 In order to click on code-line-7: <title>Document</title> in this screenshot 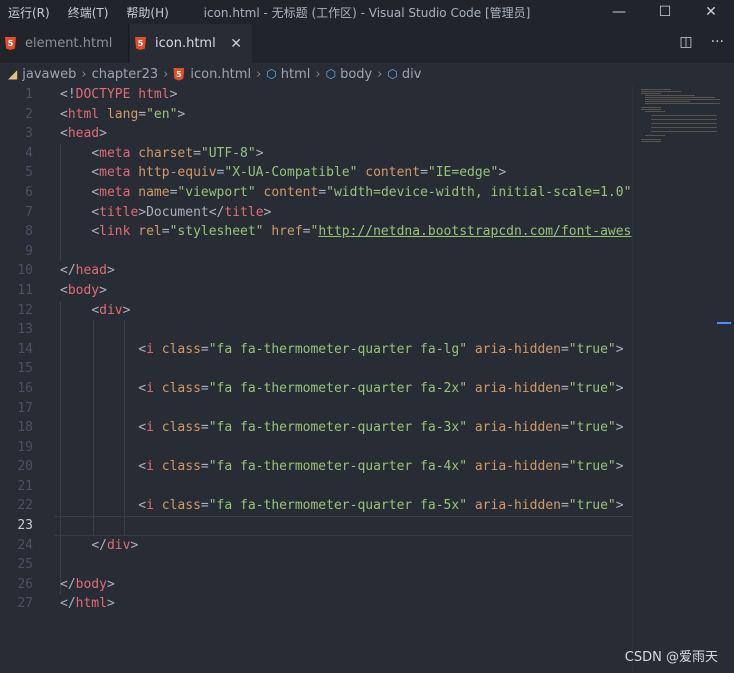, I will do `click(181, 212)`.